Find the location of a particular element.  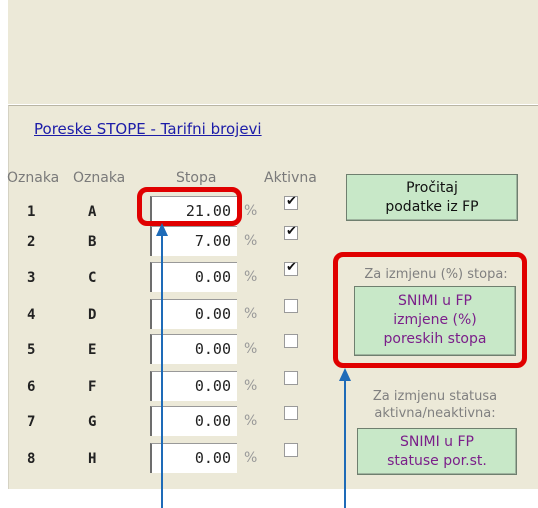

row-number: 7 is located at coordinates (31, 422).